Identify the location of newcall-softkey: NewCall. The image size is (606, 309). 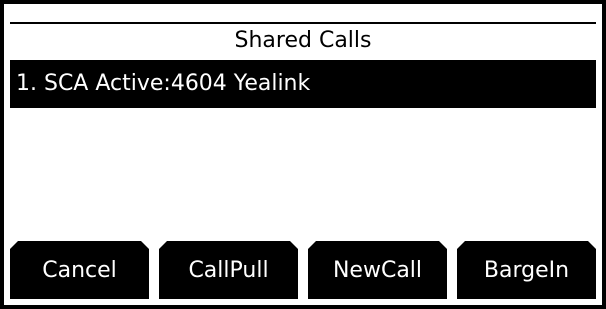
(377, 270).